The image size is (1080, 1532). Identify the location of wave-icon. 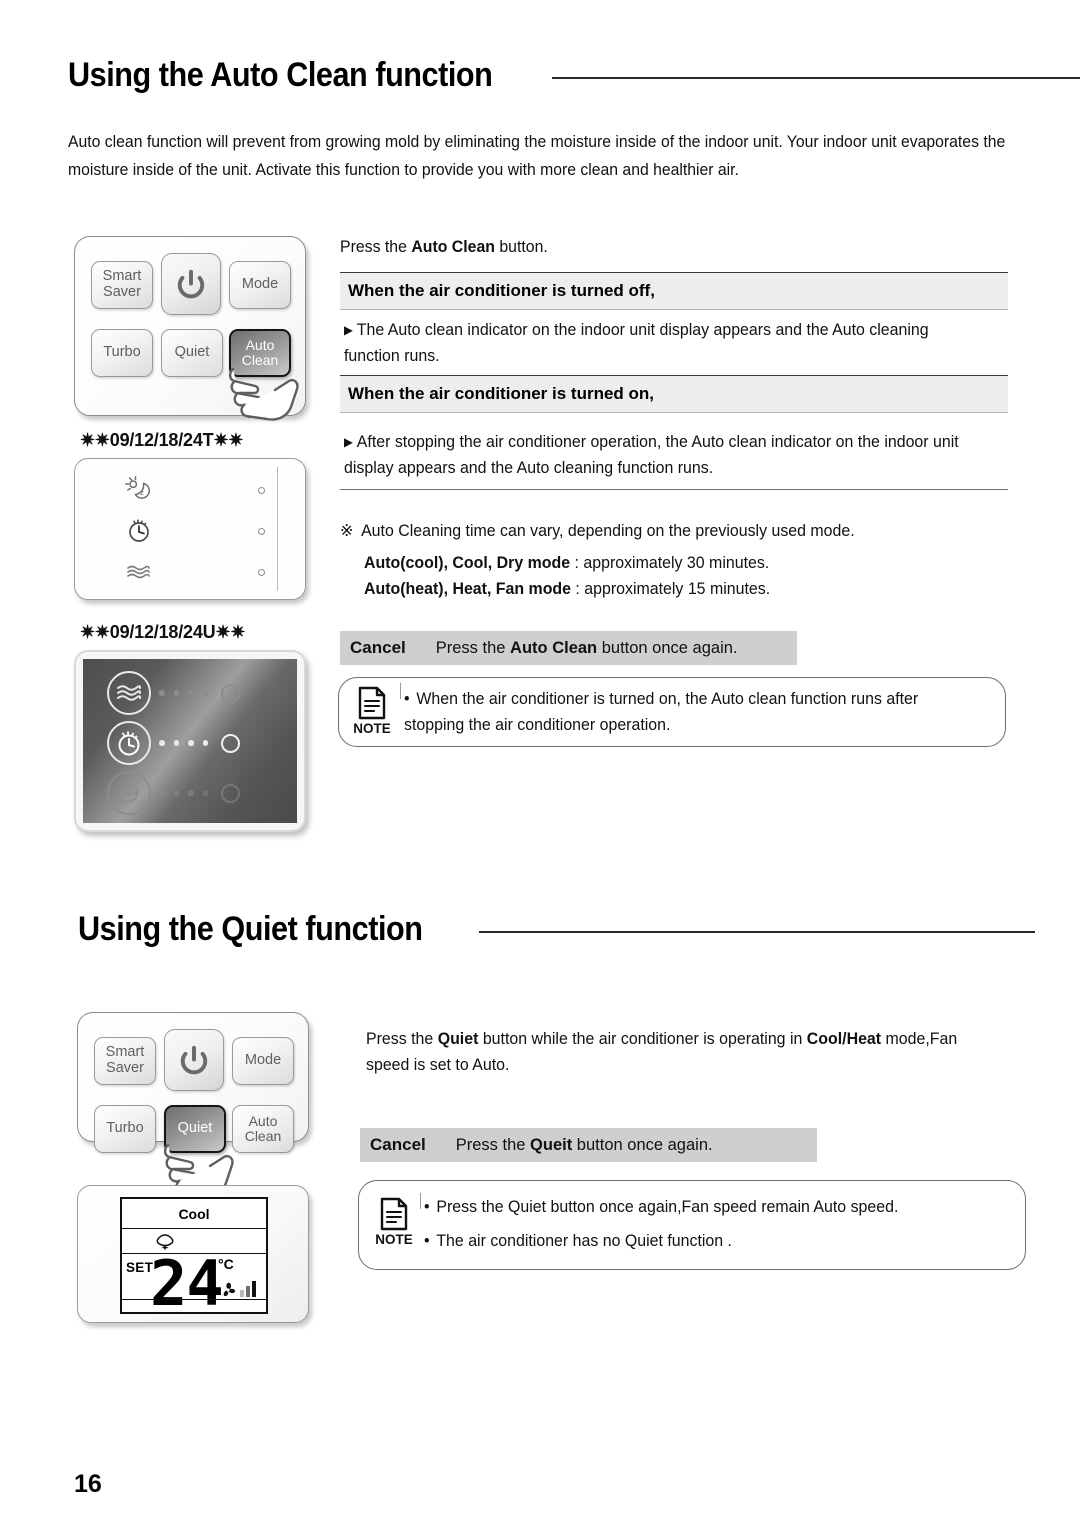
(129, 693).